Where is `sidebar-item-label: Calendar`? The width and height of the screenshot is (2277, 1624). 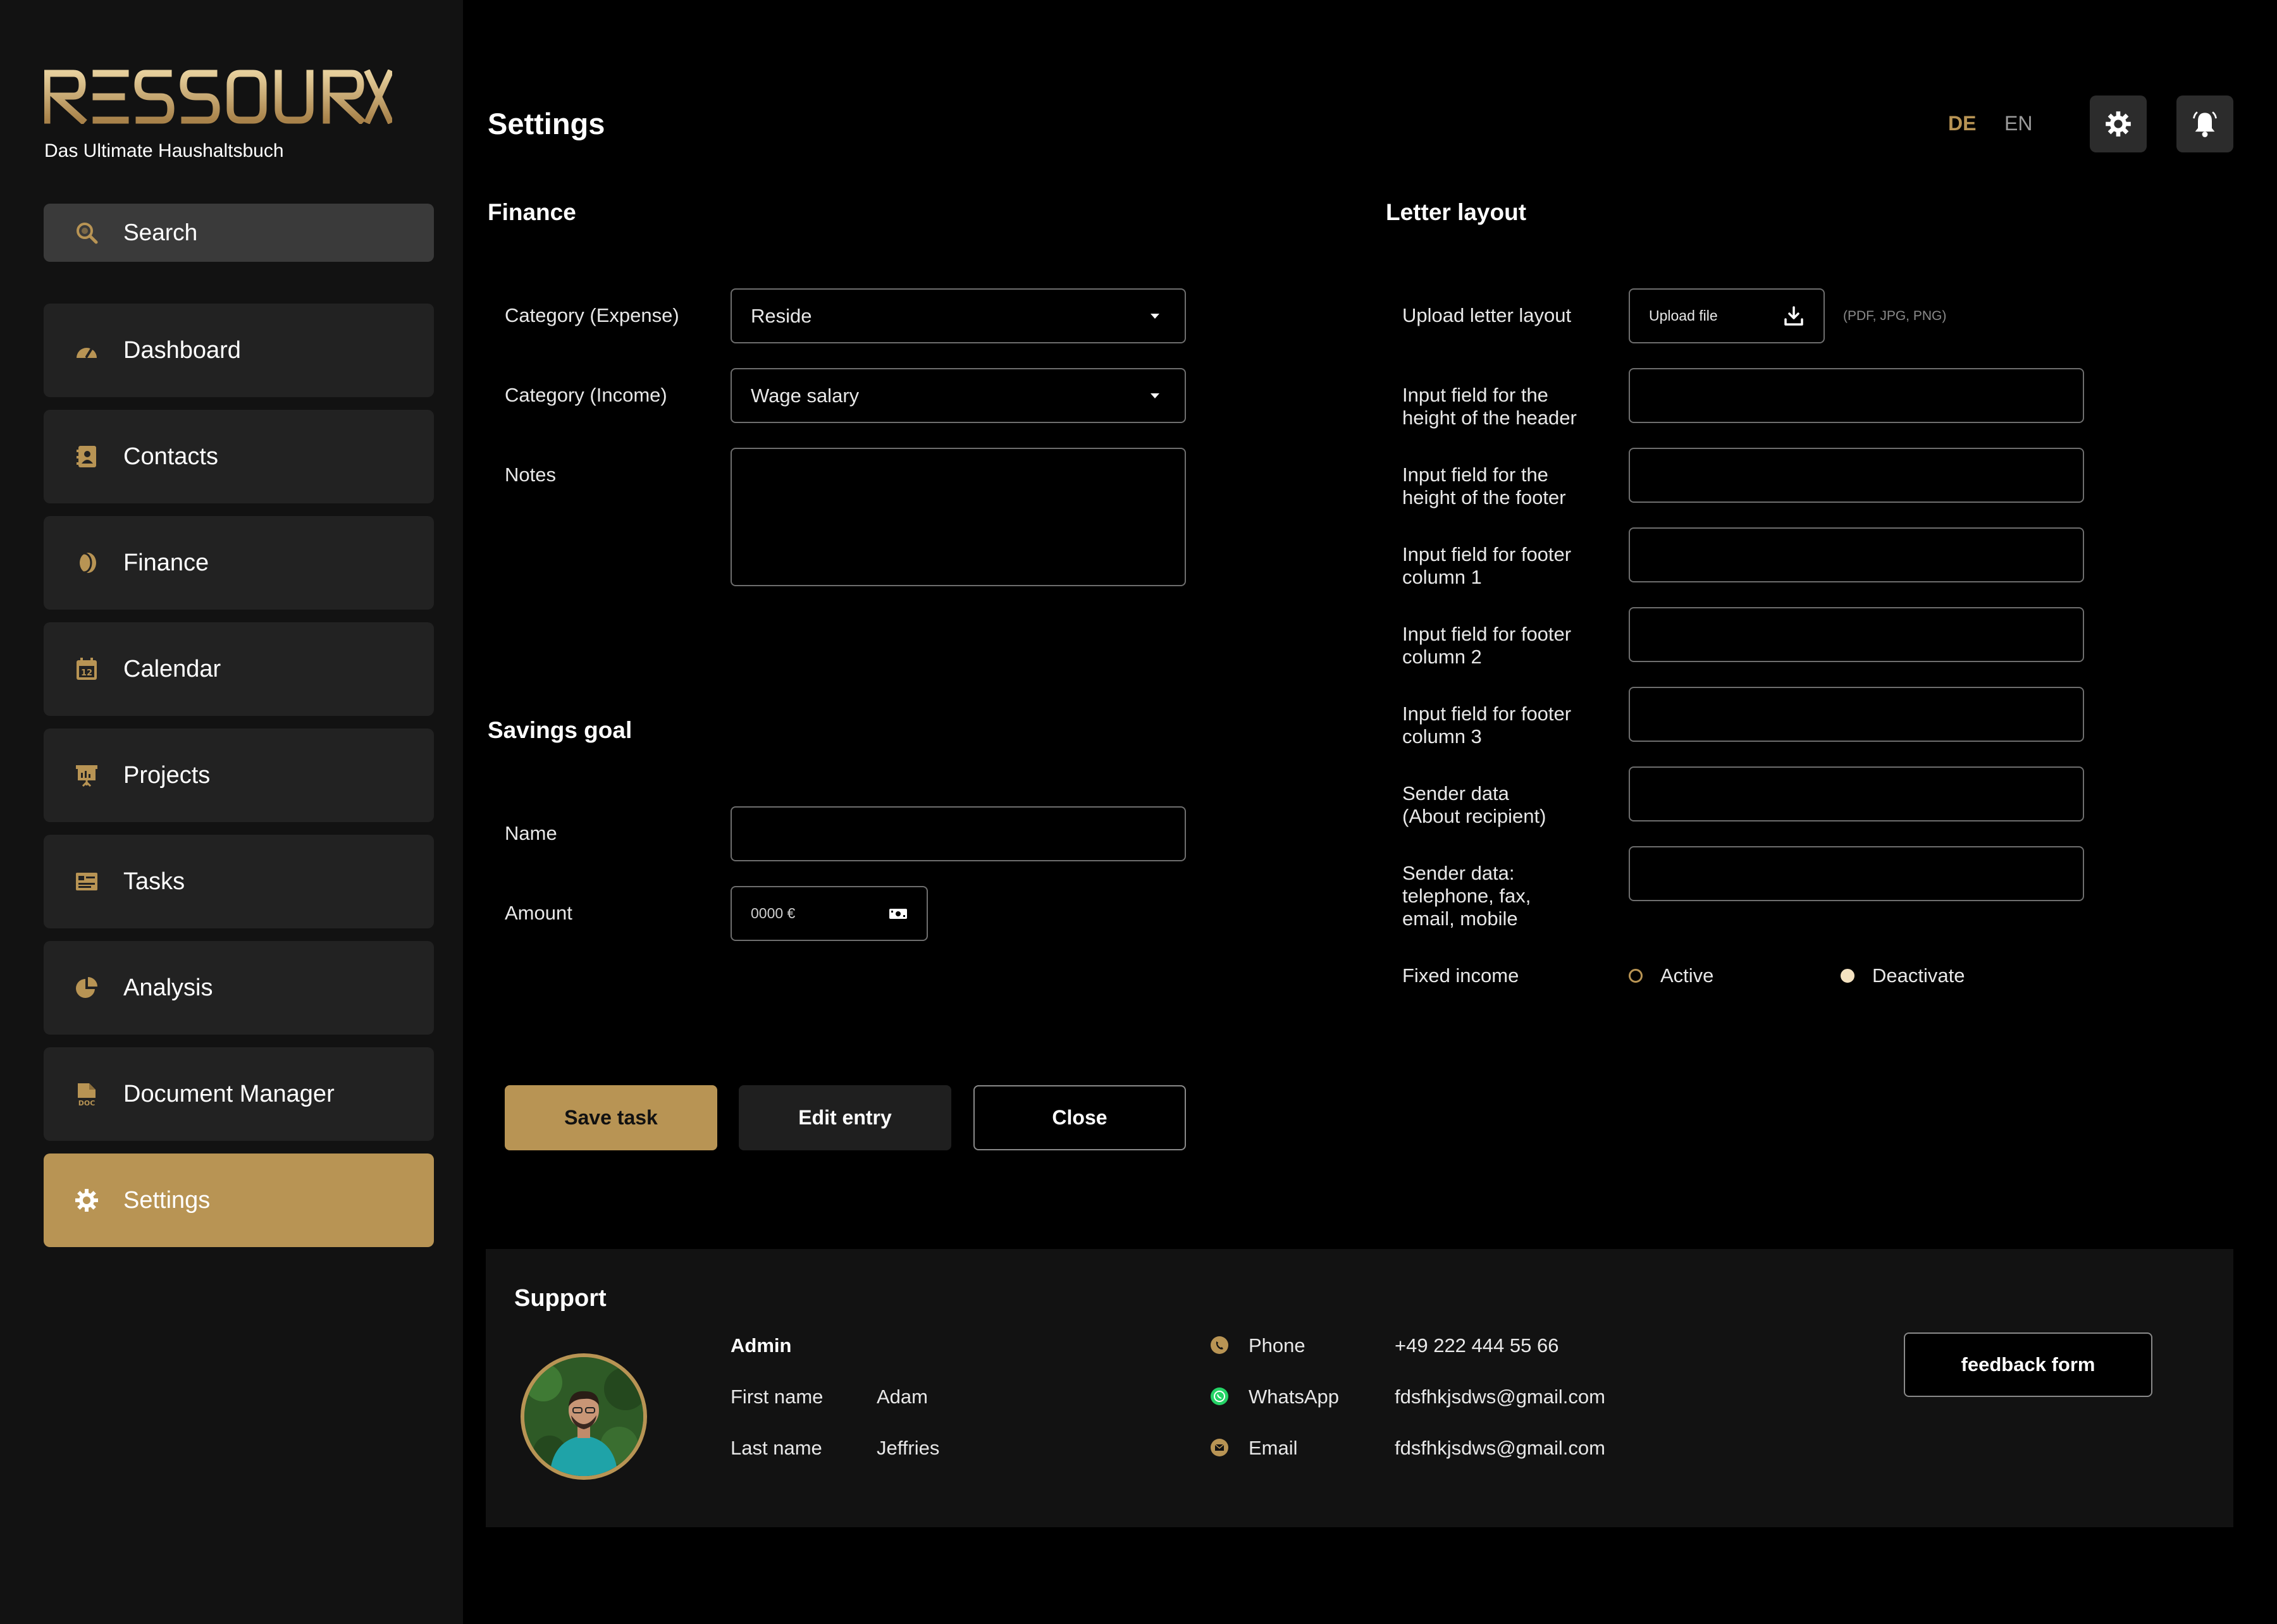 sidebar-item-label: Calendar is located at coordinates (172, 668).